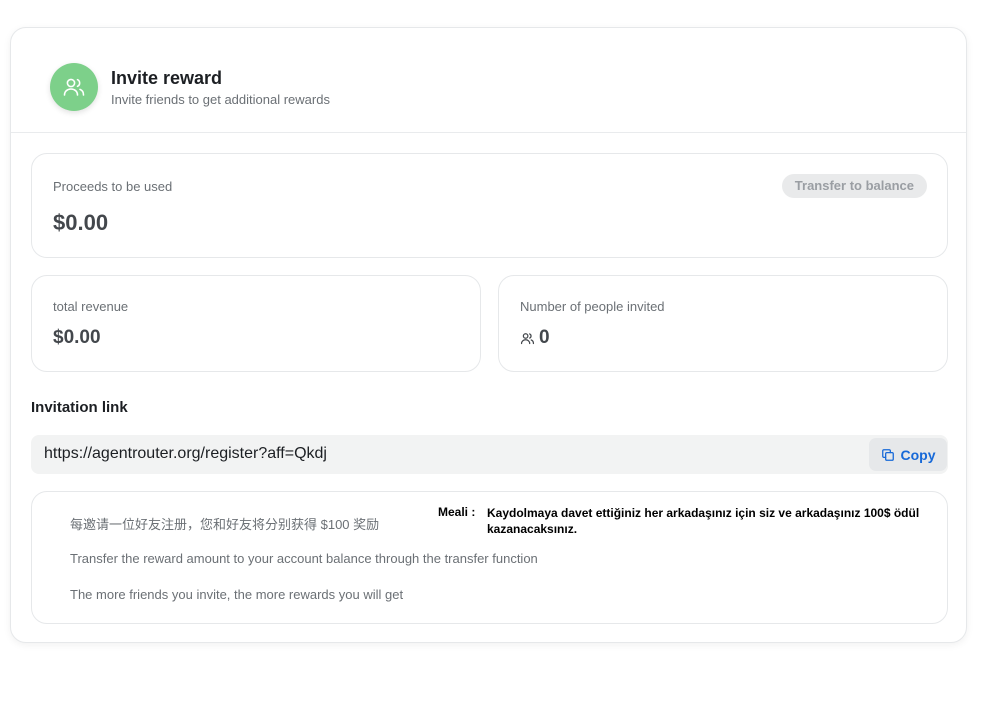  I want to click on copy-button: Copy, so click(908, 454).